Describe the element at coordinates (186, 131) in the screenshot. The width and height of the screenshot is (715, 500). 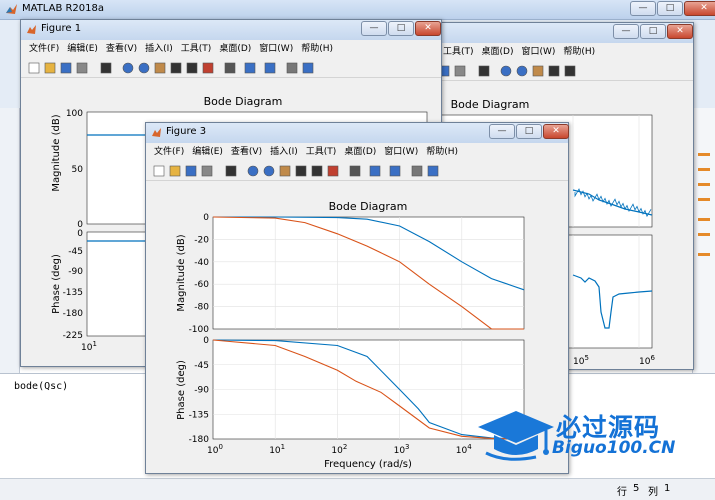
I see `figure3-title: Figure 3` at that location.